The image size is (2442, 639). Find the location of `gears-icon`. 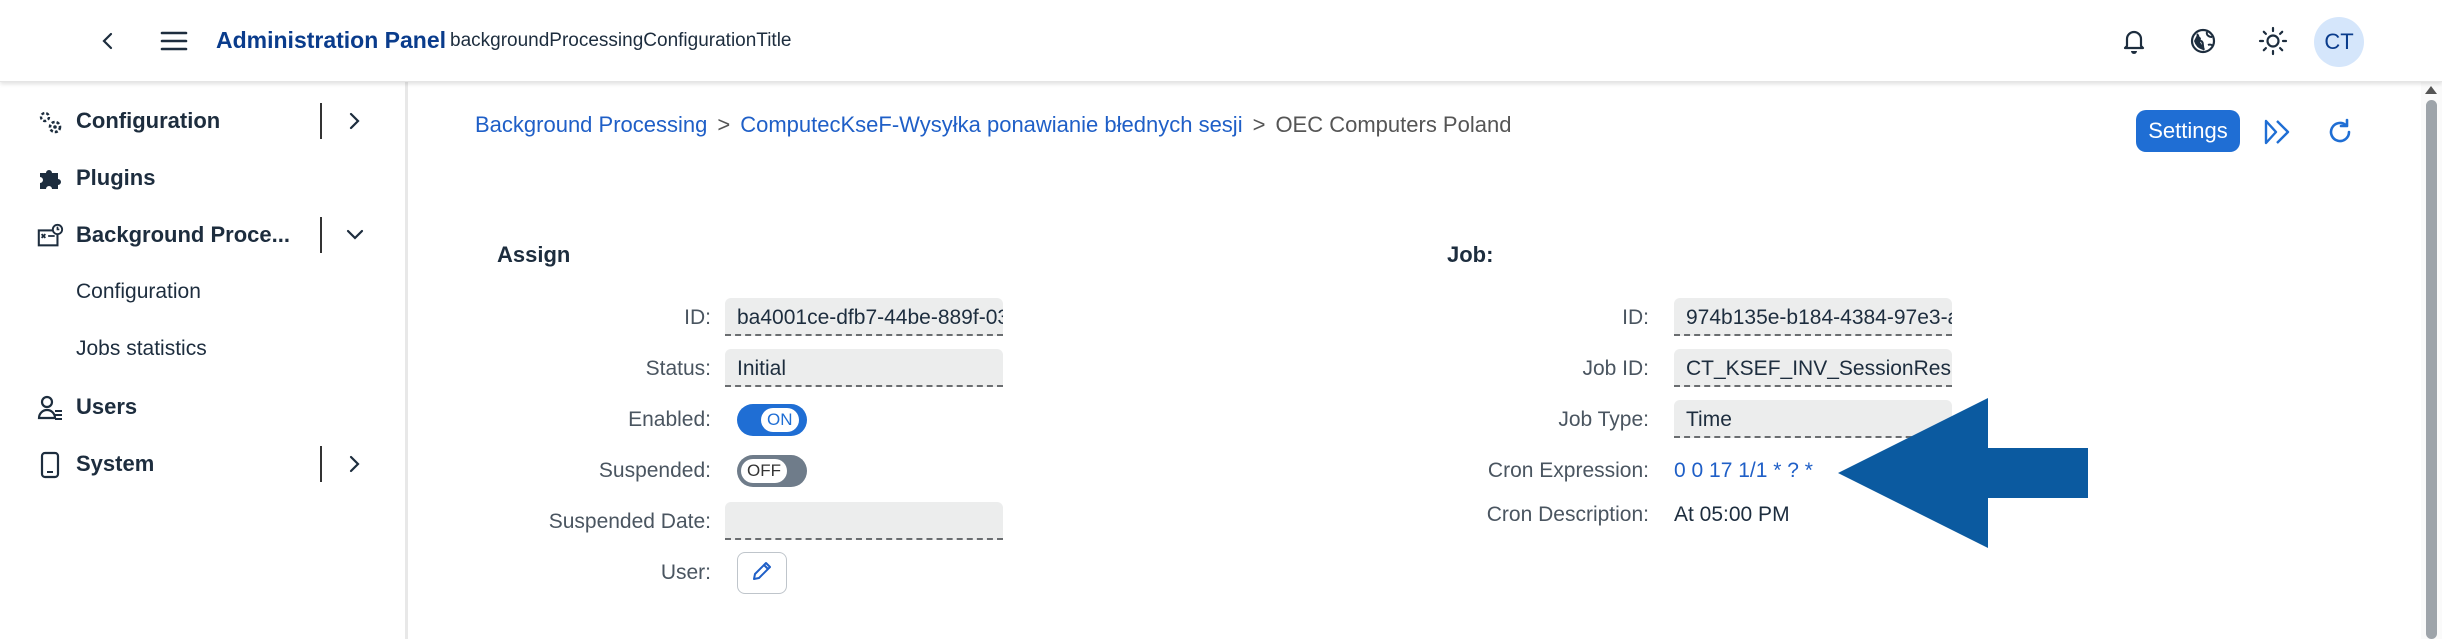

gears-icon is located at coordinates (50, 122).